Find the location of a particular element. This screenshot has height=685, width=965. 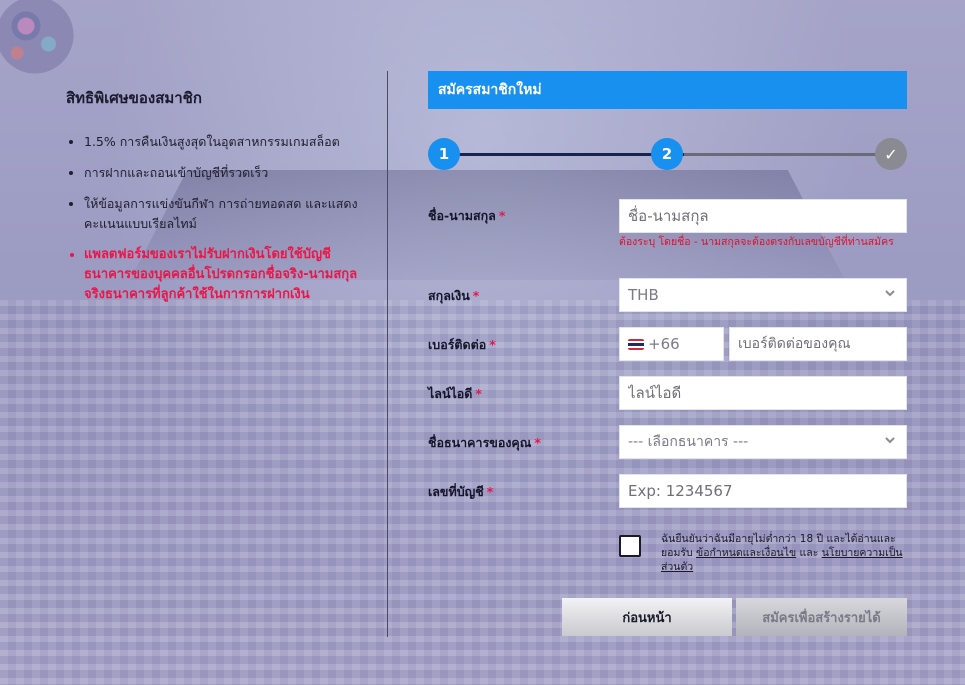

fullname-input is located at coordinates (763, 216).